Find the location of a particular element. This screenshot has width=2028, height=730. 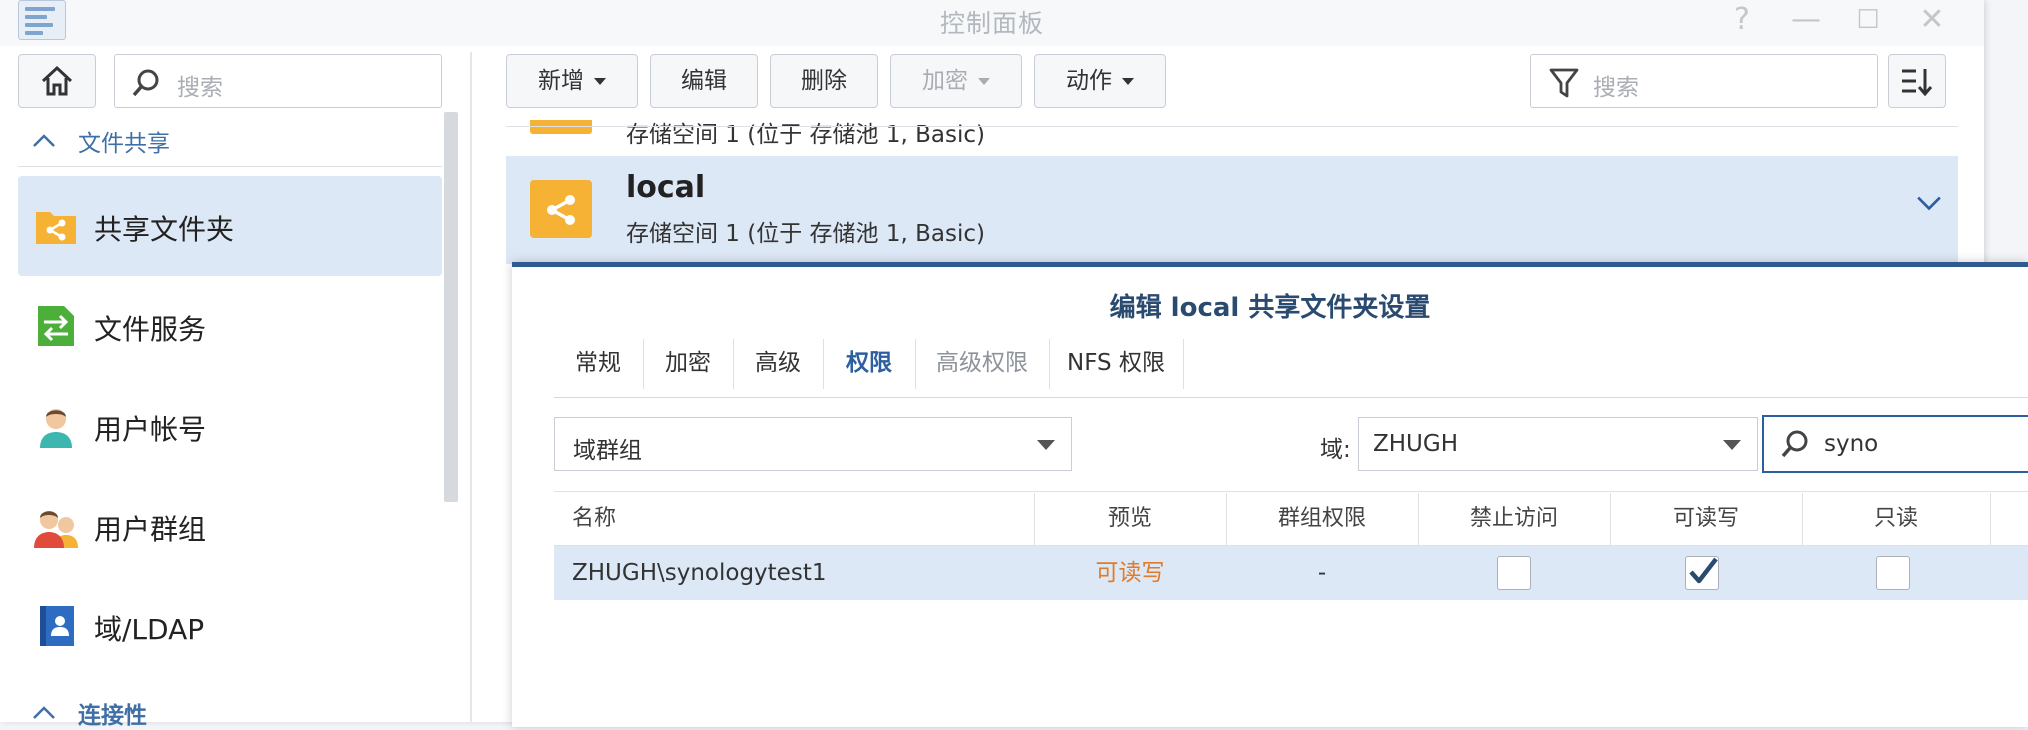

section-label: 连接性 is located at coordinates (112, 716).